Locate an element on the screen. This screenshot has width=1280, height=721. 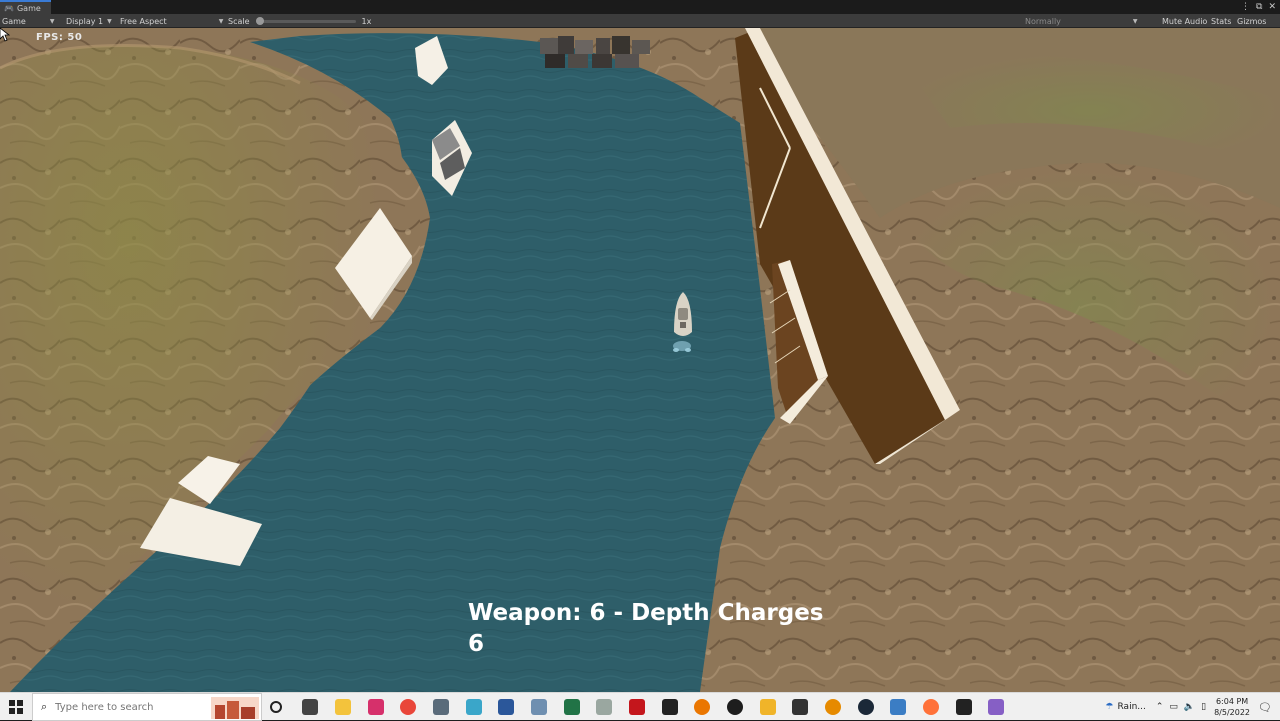
mute-audio-toggle: Mute Audio is located at coordinates (1184, 21).